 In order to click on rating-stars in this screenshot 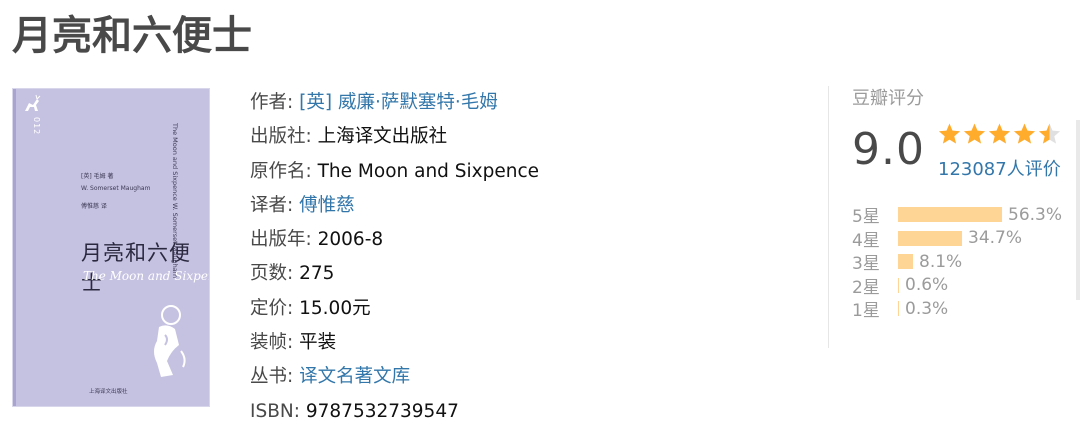, I will do `click(999, 134)`.